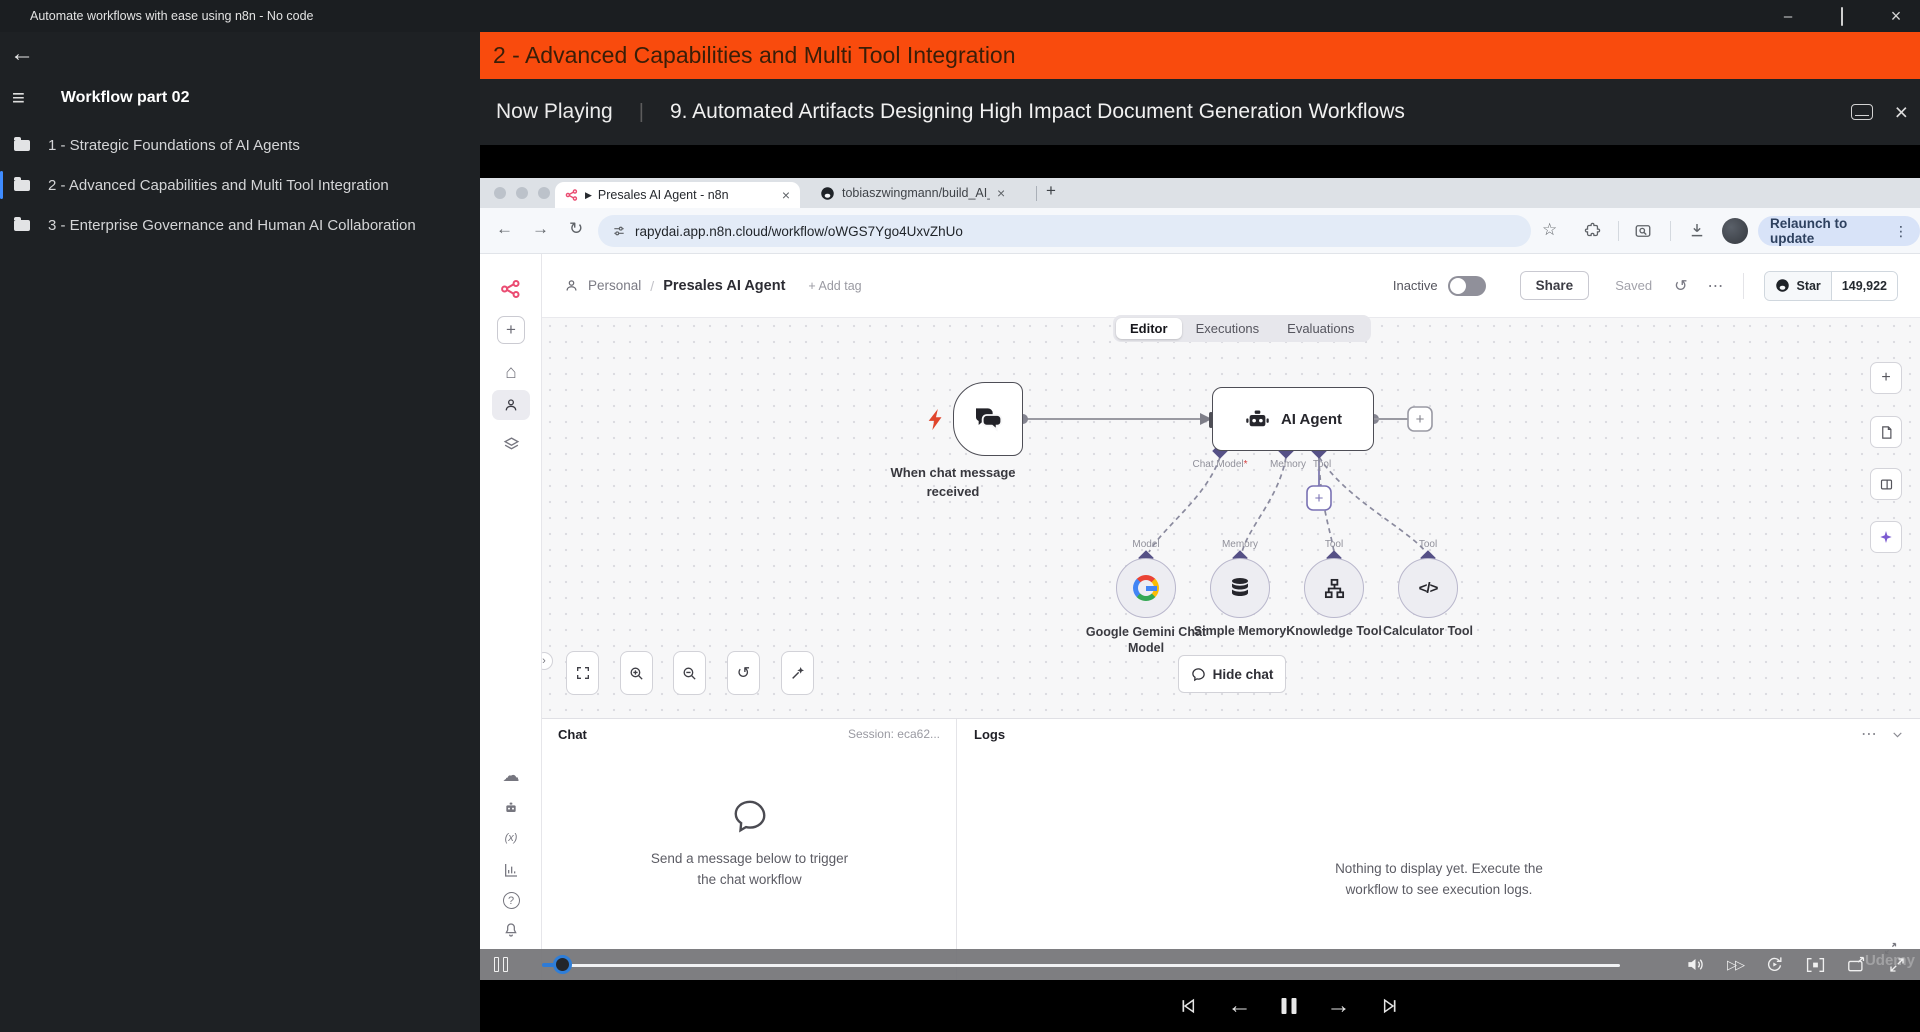 This screenshot has width=1920, height=1032. Describe the element at coordinates (540, 229) in the screenshot. I see `browser-forward-icon: →` at that location.